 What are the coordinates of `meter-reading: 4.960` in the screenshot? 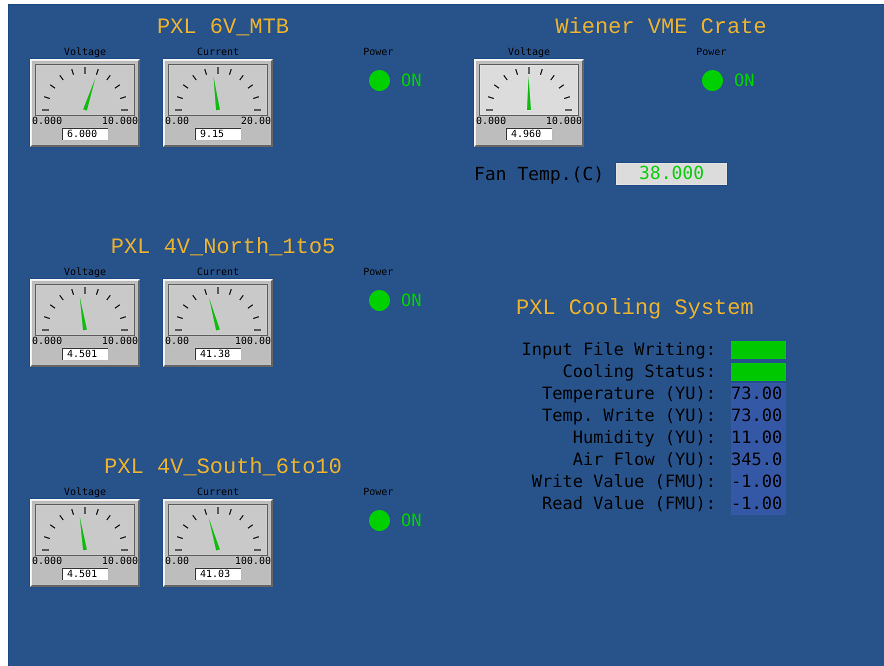 It's located at (529, 134).